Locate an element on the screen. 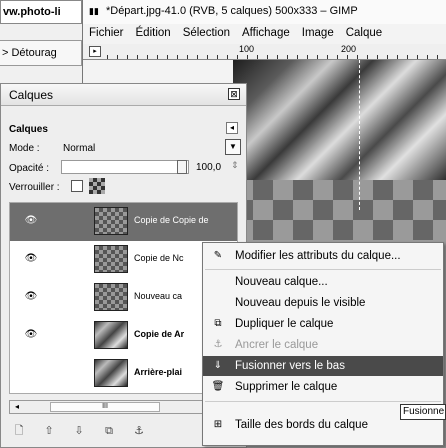 This screenshot has height=448, width=446. scroll-left-icon: ◂ is located at coordinates (17, 407).